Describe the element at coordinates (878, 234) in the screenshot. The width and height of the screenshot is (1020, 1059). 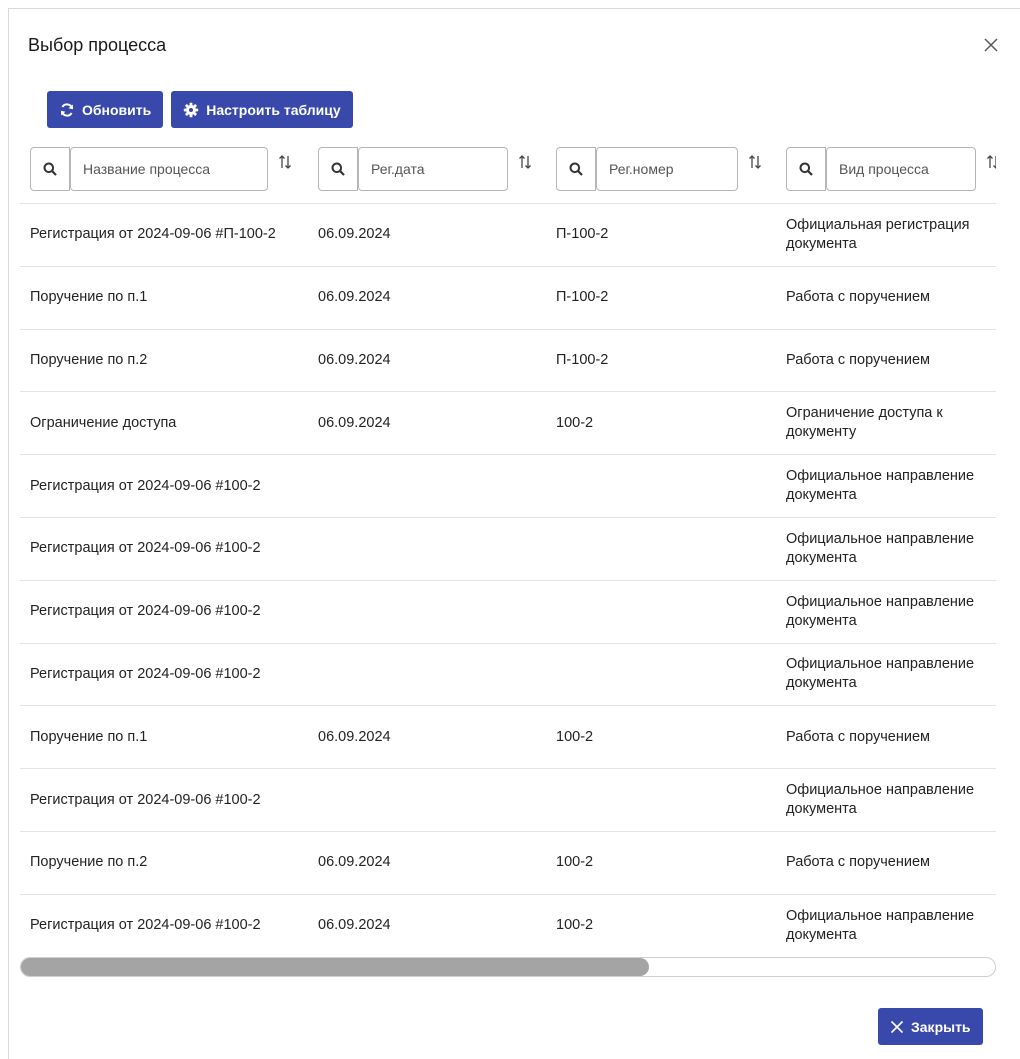
I see `process-kind-cell: Официальная регистрация документа` at that location.